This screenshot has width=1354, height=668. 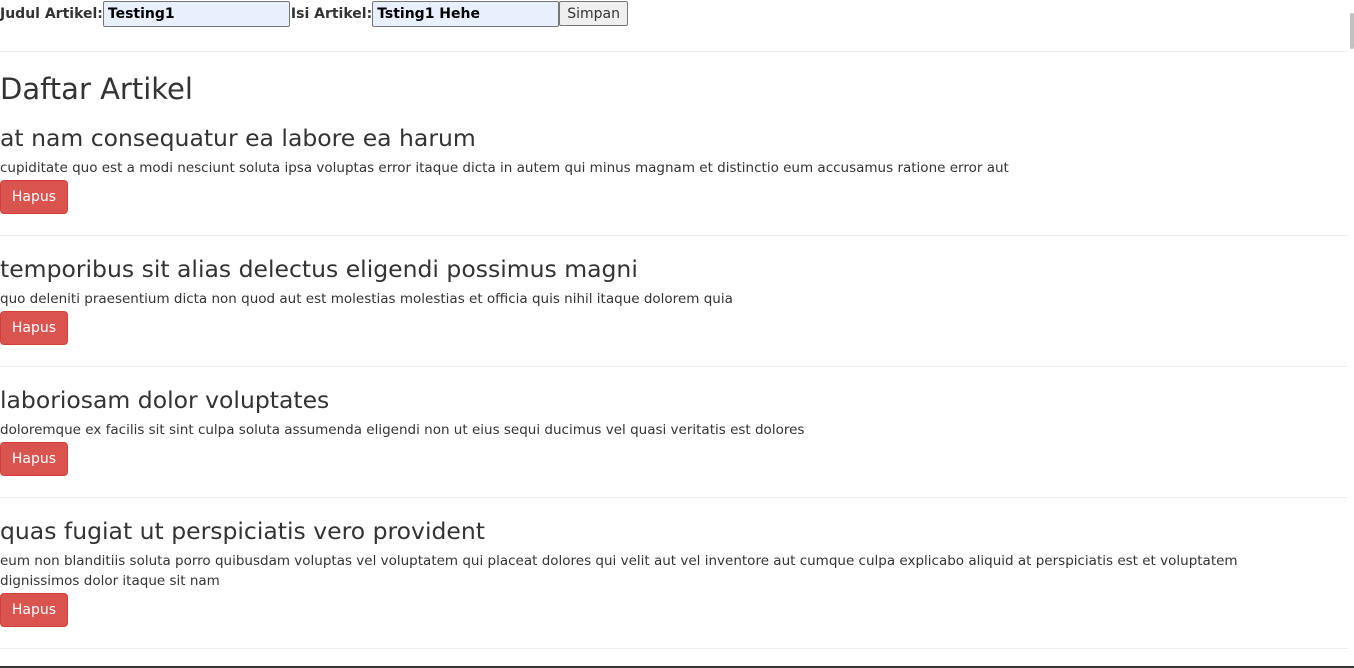 What do you see at coordinates (238, 138) in the screenshot?
I see `article-title: at nam consequatur ea labore ea harum` at bounding box center [238, 138].